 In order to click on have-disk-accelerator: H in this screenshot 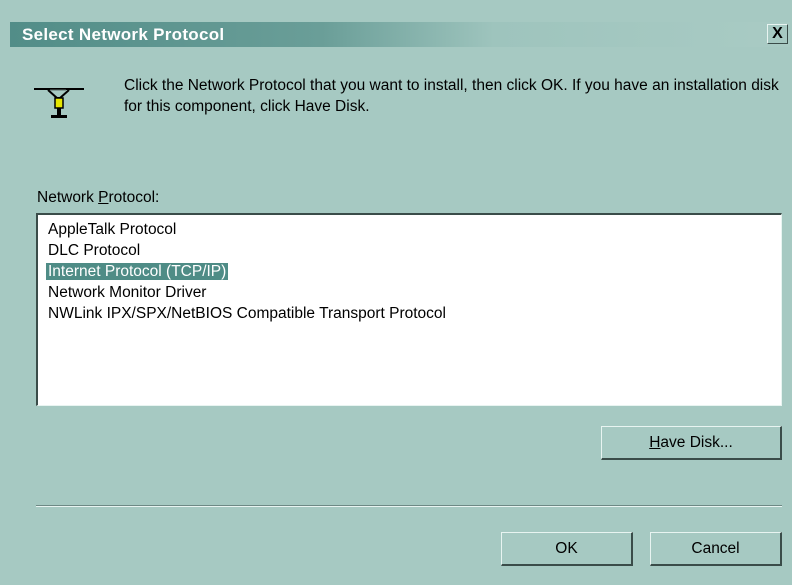, I will do `click(655, 442)`.